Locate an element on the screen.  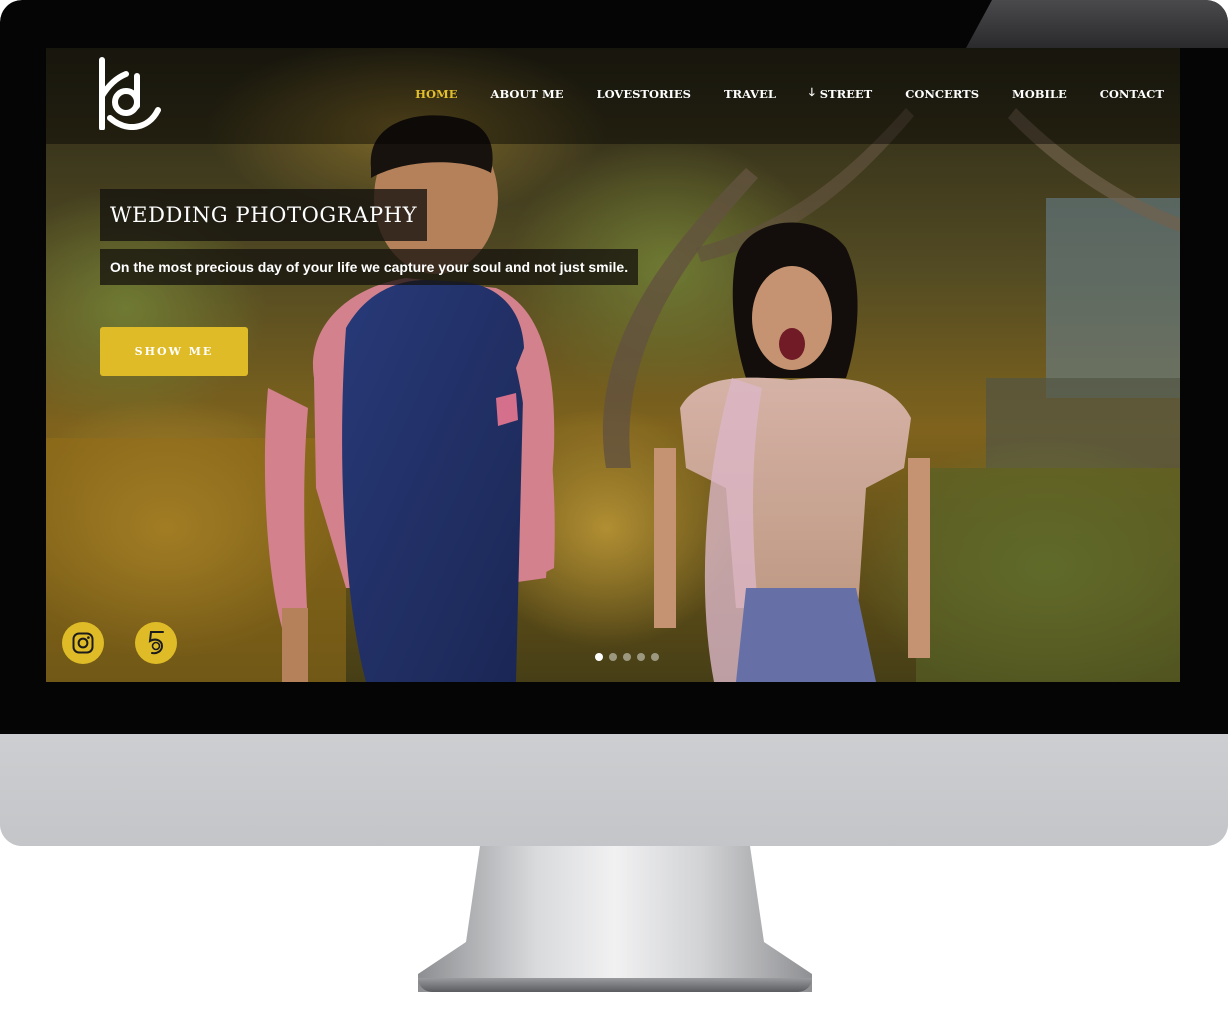
nav-item-label: CONTACT is located at coordinates (1131, 93).